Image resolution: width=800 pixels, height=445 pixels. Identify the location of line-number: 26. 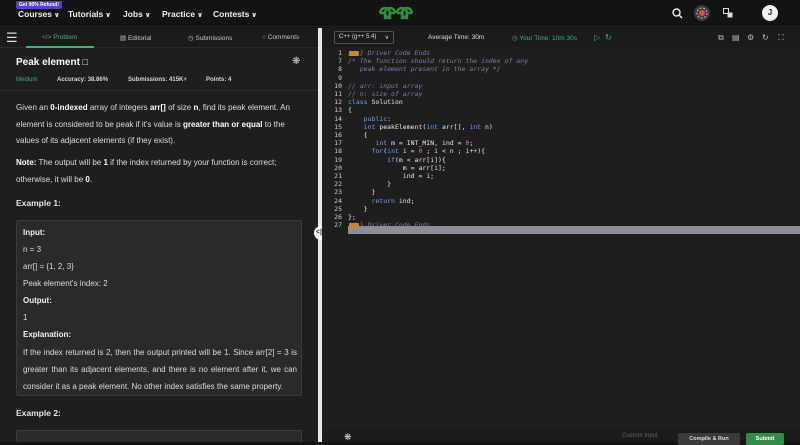
(338, 217).